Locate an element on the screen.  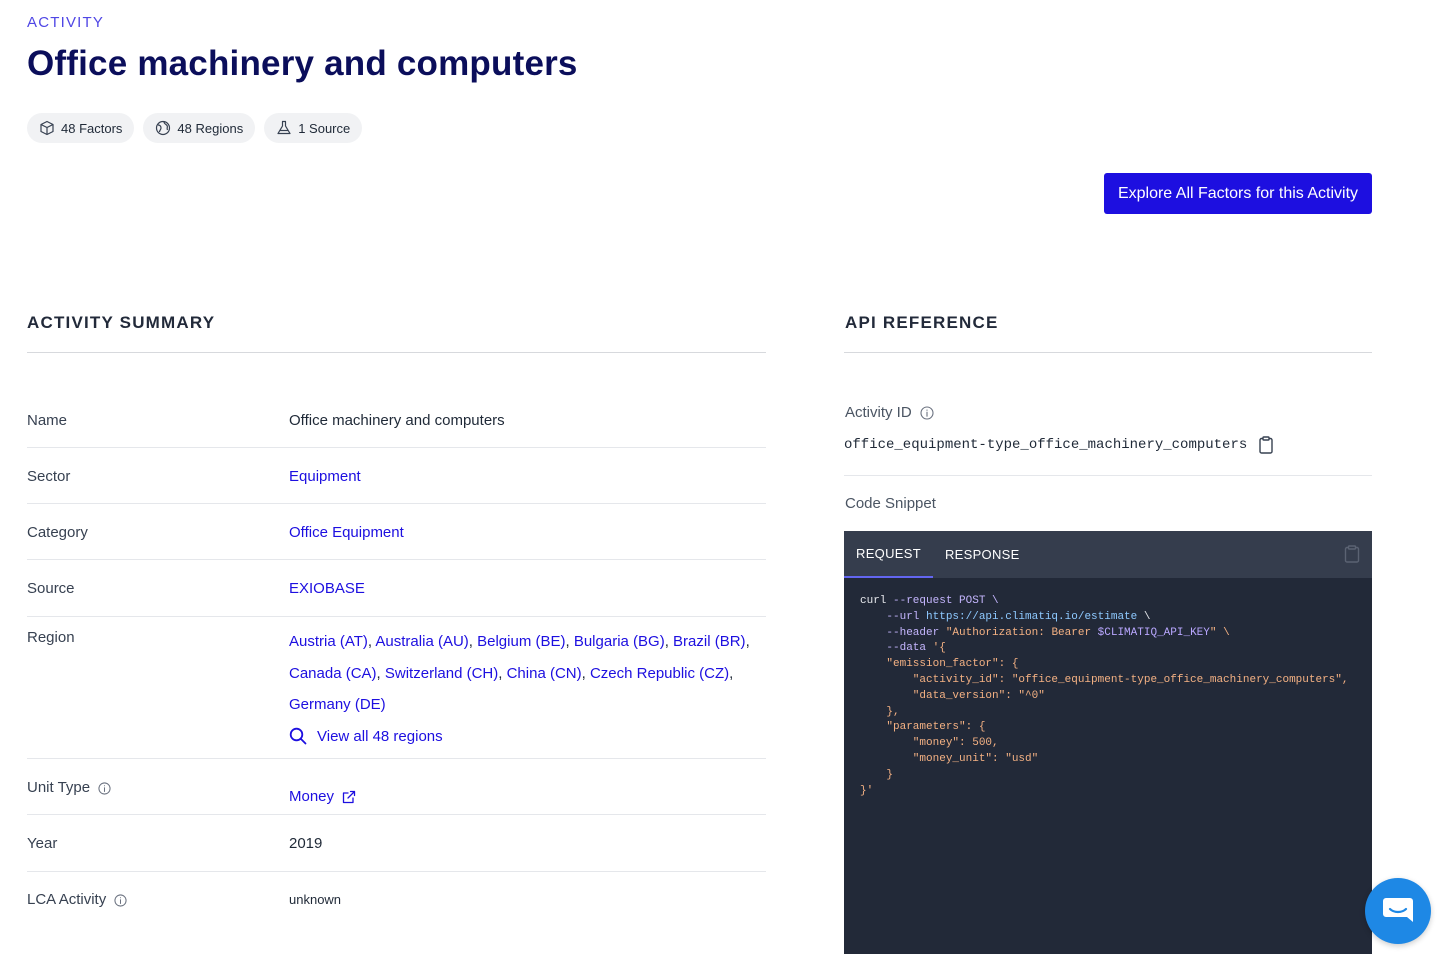
code-token: --url is located at coordinates (893, 616).